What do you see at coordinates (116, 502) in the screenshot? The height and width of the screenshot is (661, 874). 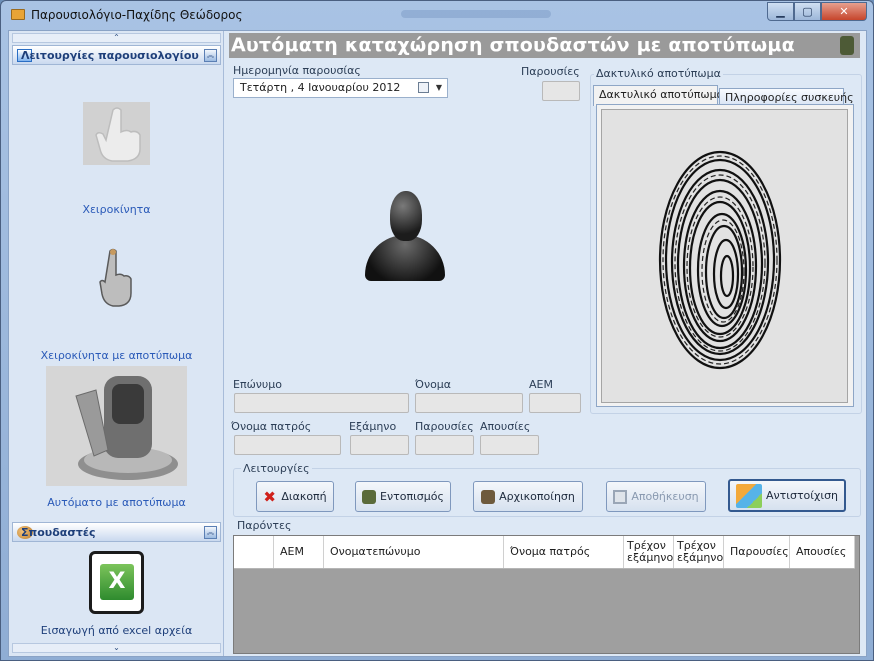 I see `sidebar-item-auto-fingerprint-label: Αυτόματο με αποτύπωμα` at bounding box center [116, 502].